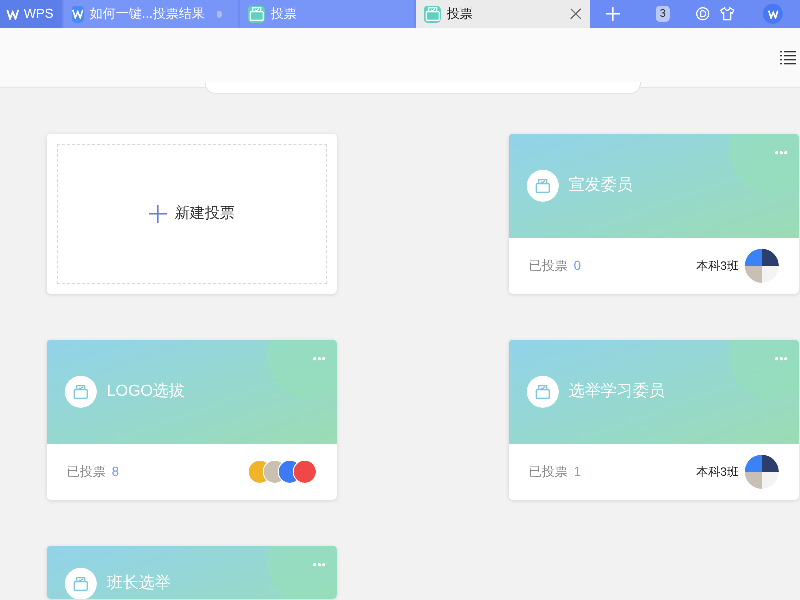 This screenshot has width=800, height=600. What do you see at coordinates (578, 266) in the screenshot?
I see `vote-count: 0` at bounding box center [578, 266].